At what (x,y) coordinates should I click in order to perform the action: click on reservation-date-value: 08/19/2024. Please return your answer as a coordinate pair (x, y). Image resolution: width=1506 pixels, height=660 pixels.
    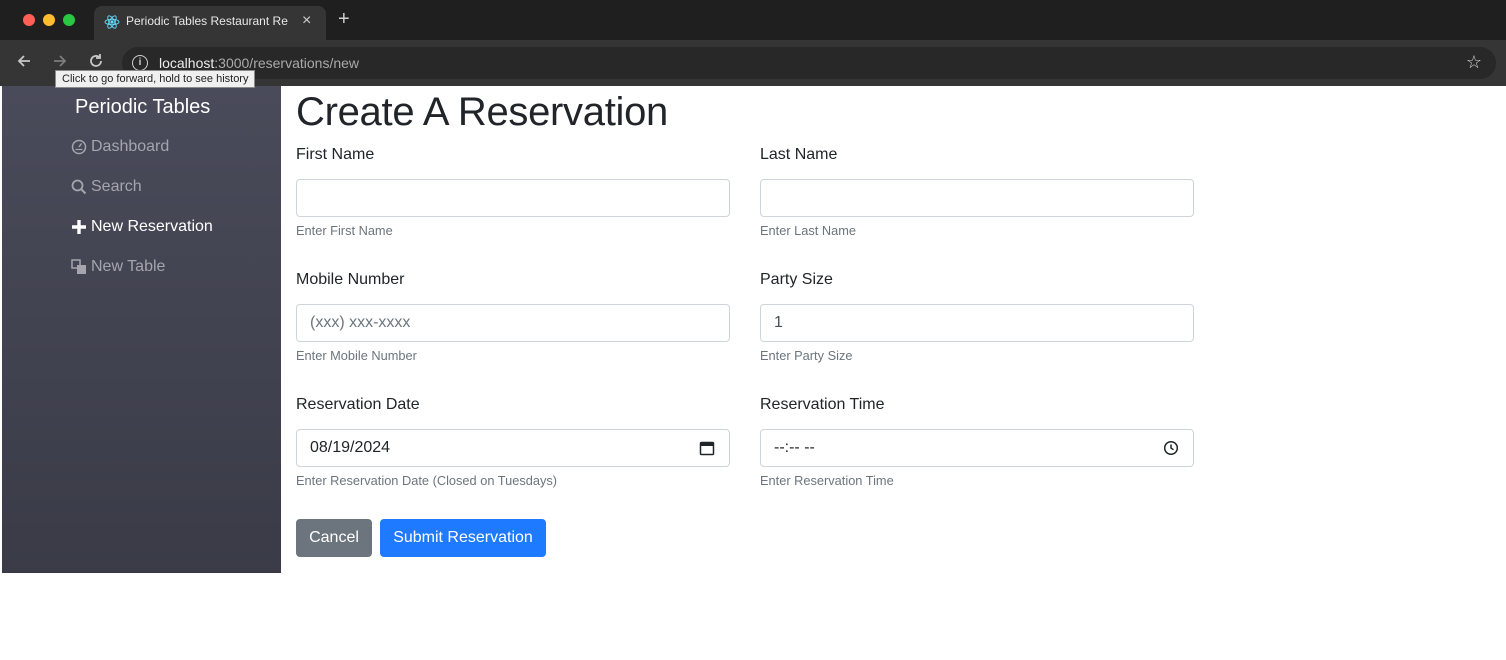
    Looking at the image, I should click on (350, 447).